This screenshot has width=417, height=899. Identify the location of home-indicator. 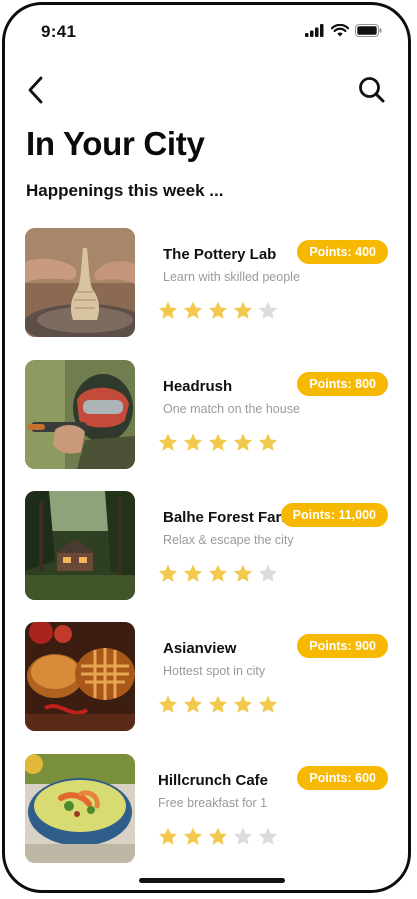
(212, 880).